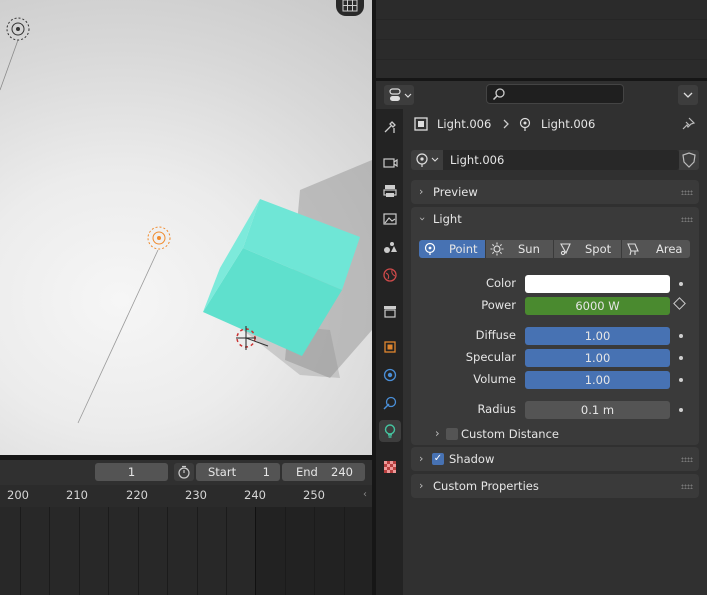  I want to click on power-field: 6000 W, so click(597, 306).